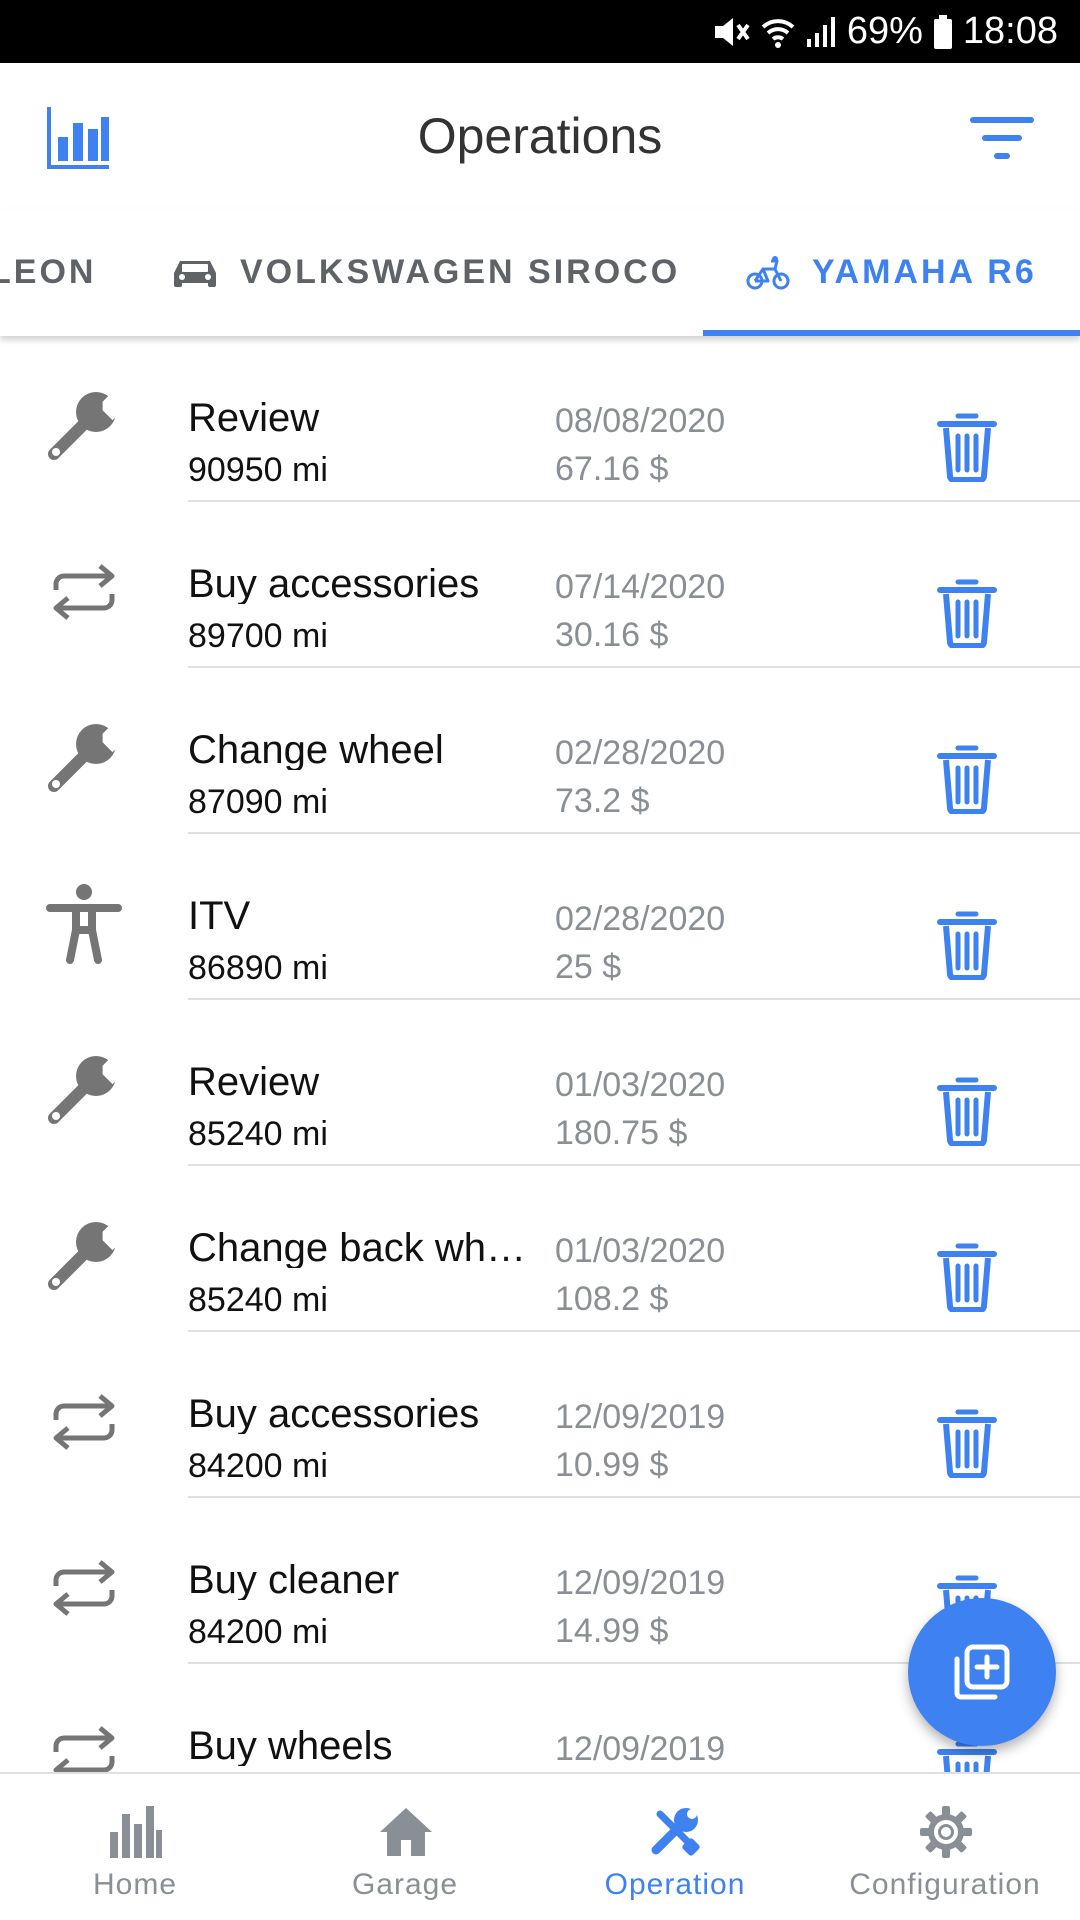 The height and width of the screenshot is (1920, 1080). Describe the element at coordinates (675, 1832) in the screenshot. I see `tools-icon` at that location.